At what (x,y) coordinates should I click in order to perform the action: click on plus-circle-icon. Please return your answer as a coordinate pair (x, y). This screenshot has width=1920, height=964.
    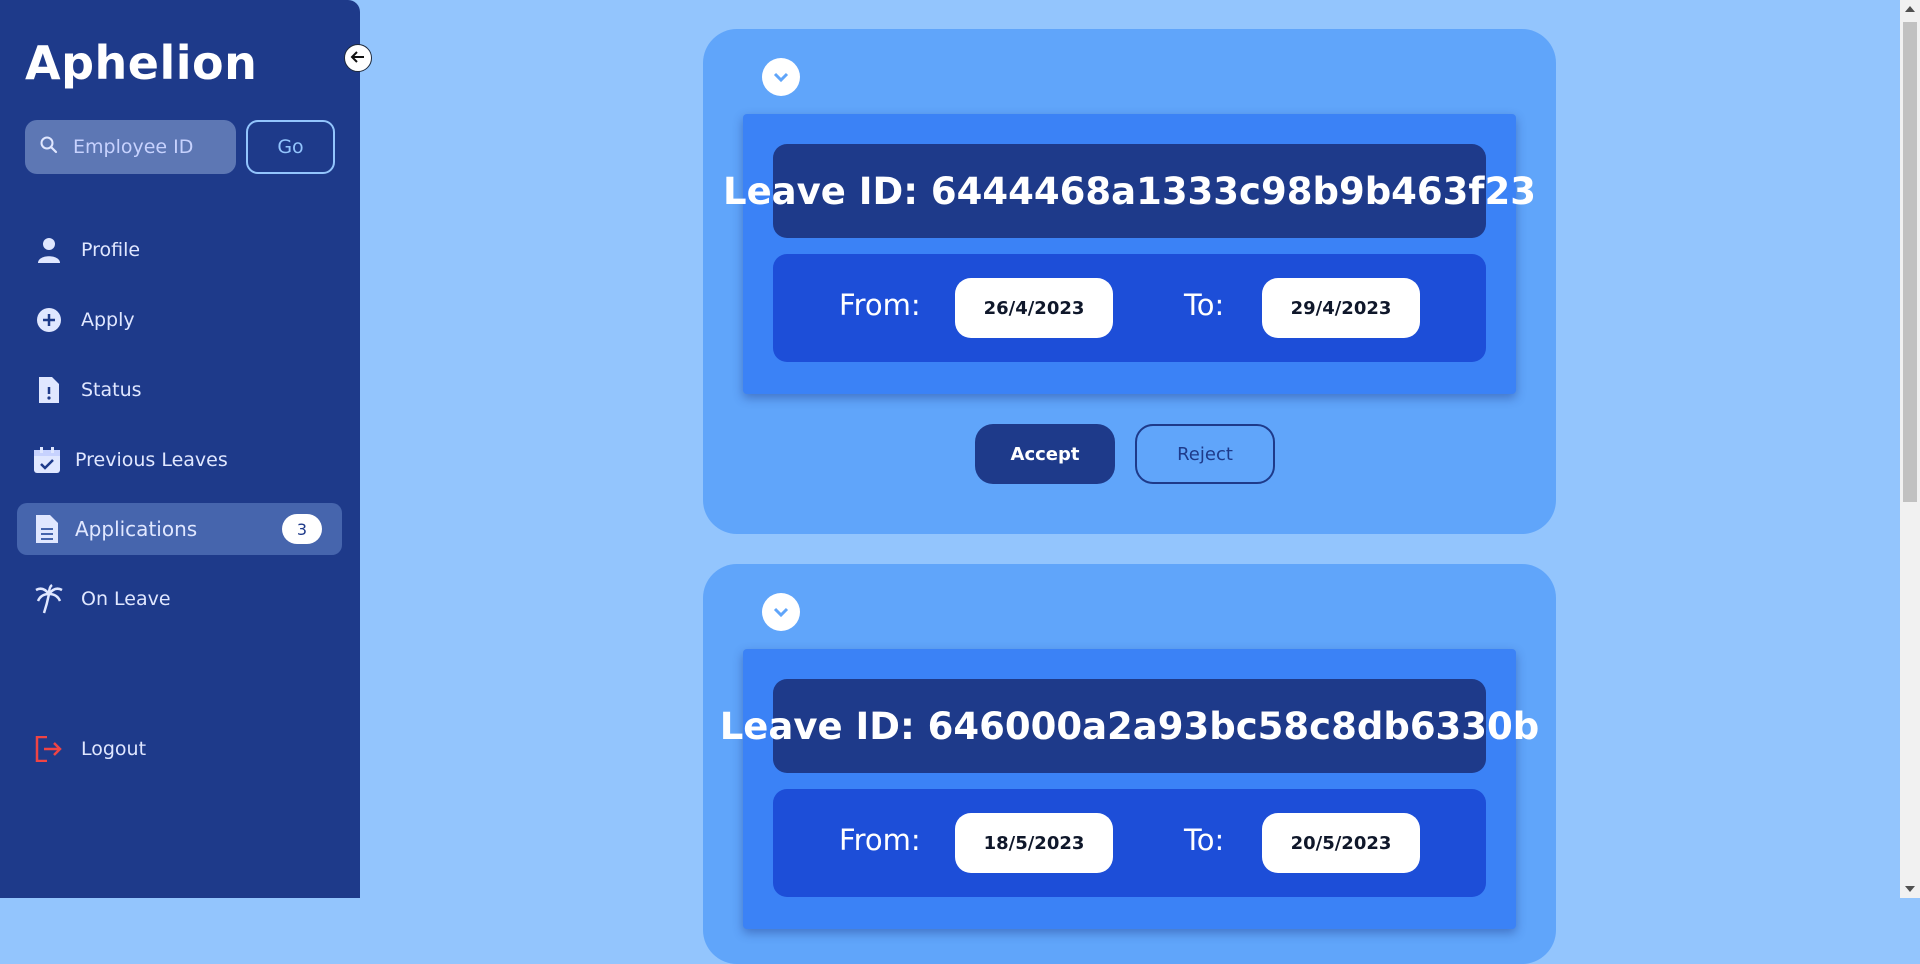
    Looking at the image, I should click on (49, 320).